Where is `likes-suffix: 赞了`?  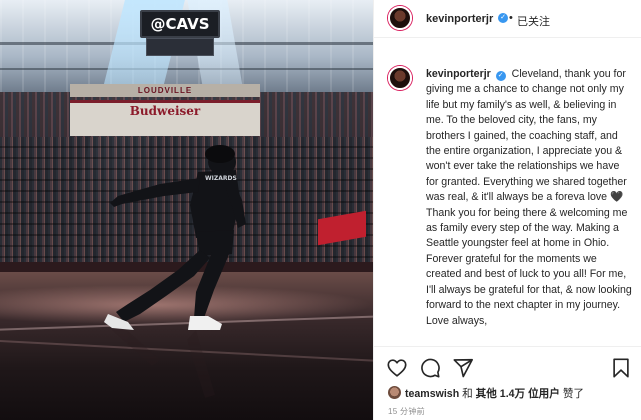 likes-suffix: 赞了 is located at coordinates (573, 394).